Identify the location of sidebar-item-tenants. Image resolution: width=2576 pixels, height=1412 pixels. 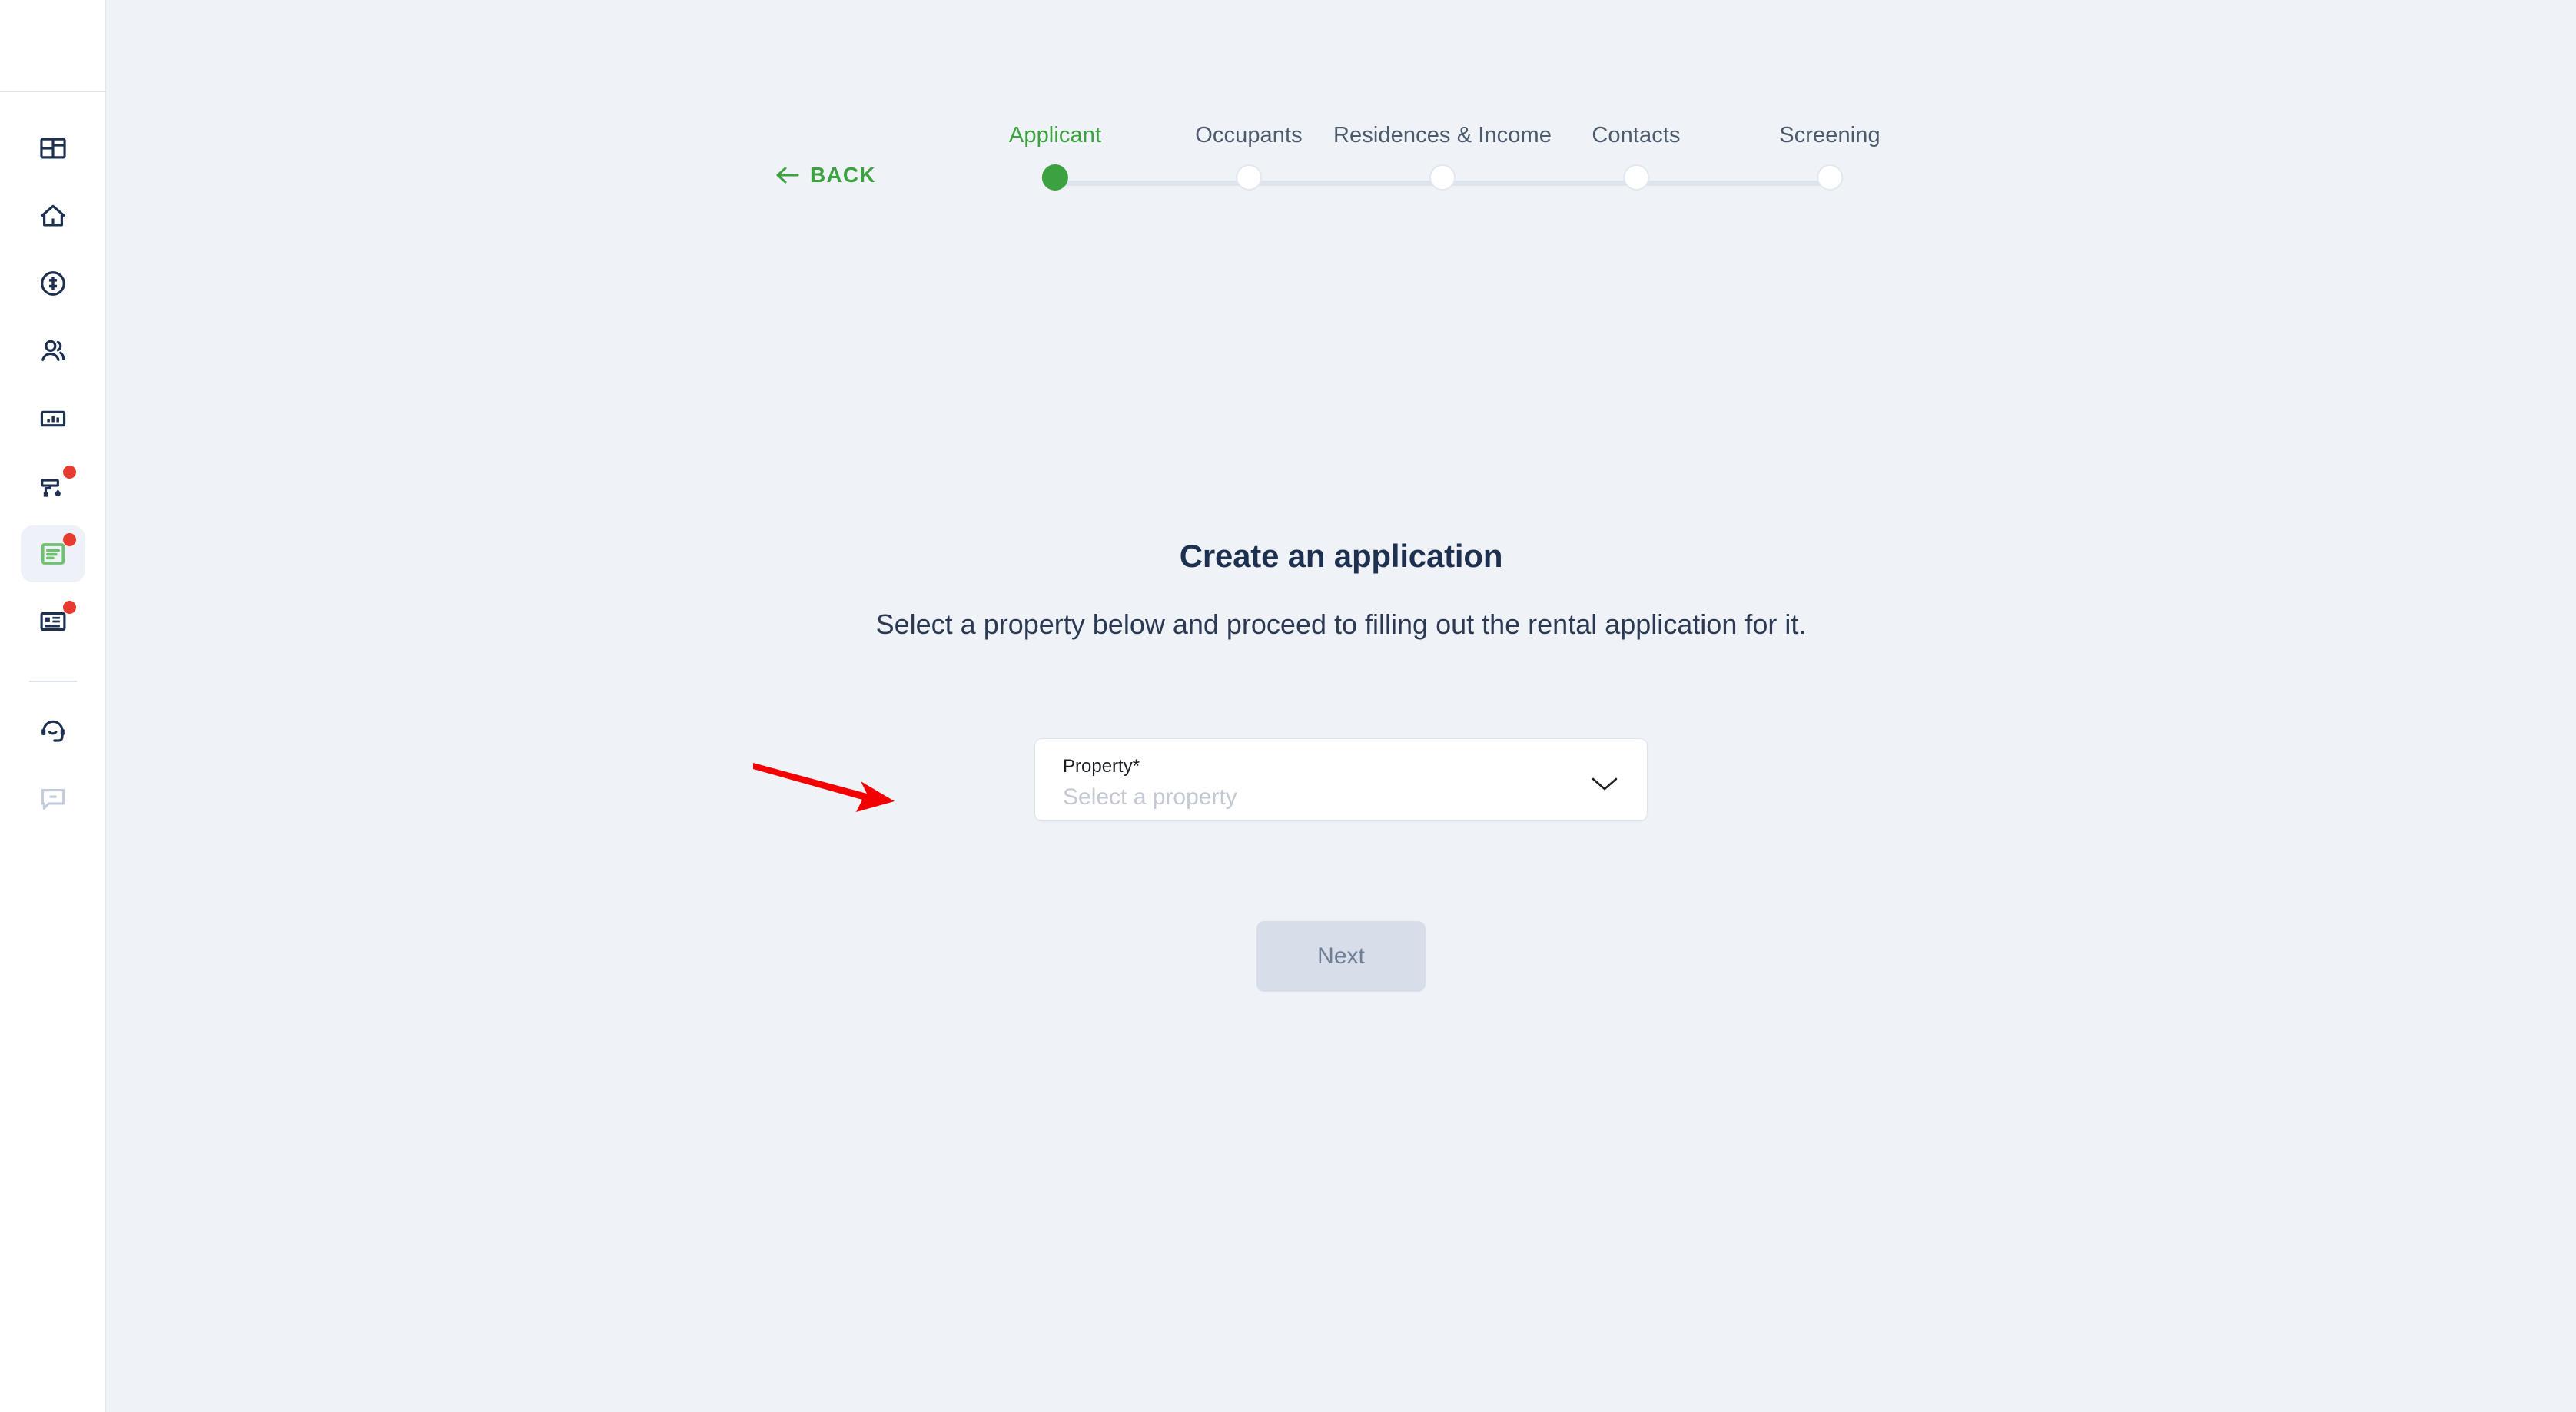
(53, 351).